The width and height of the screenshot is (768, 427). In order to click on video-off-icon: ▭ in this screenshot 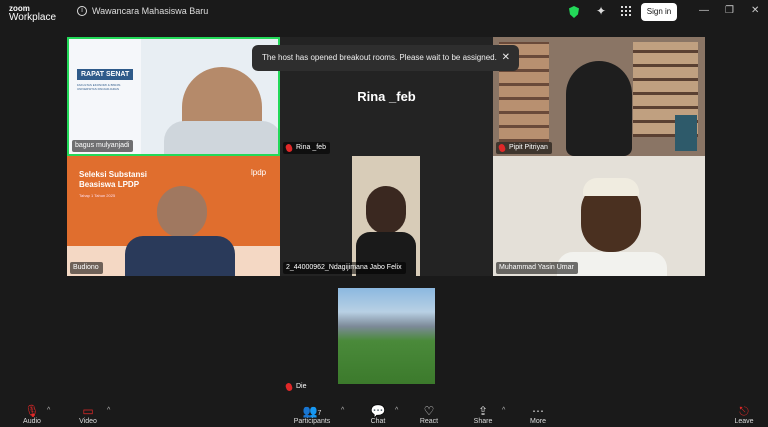, I will do `click(88, 411)`.